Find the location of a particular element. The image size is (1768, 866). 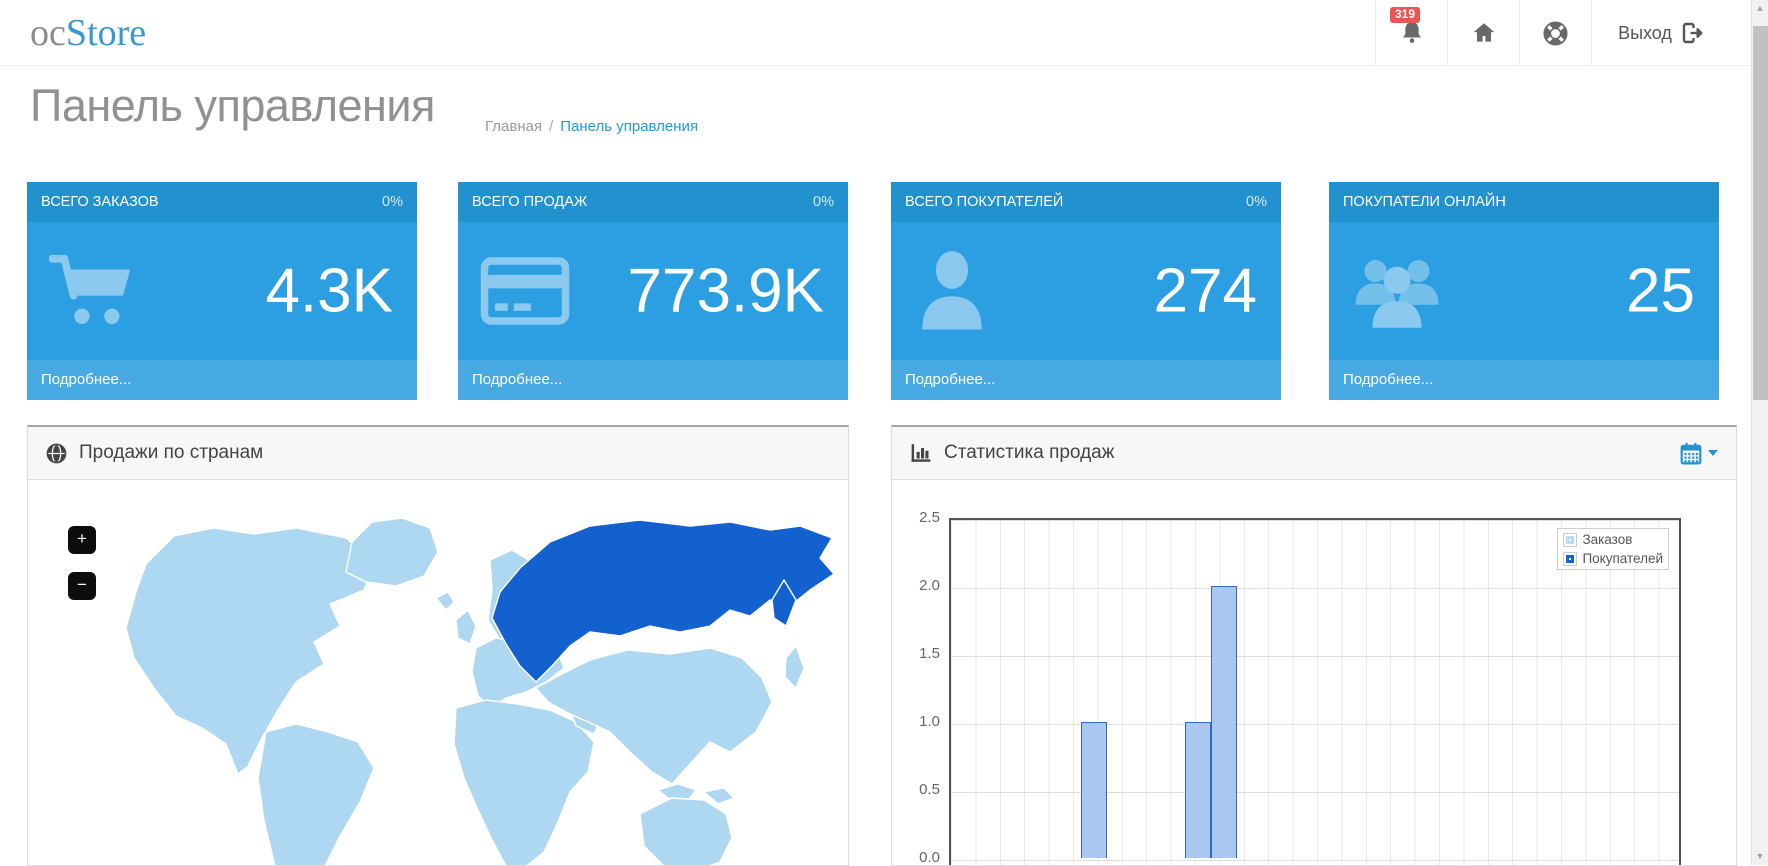

logo-prefix: oc is located at coordinates (48, 33).